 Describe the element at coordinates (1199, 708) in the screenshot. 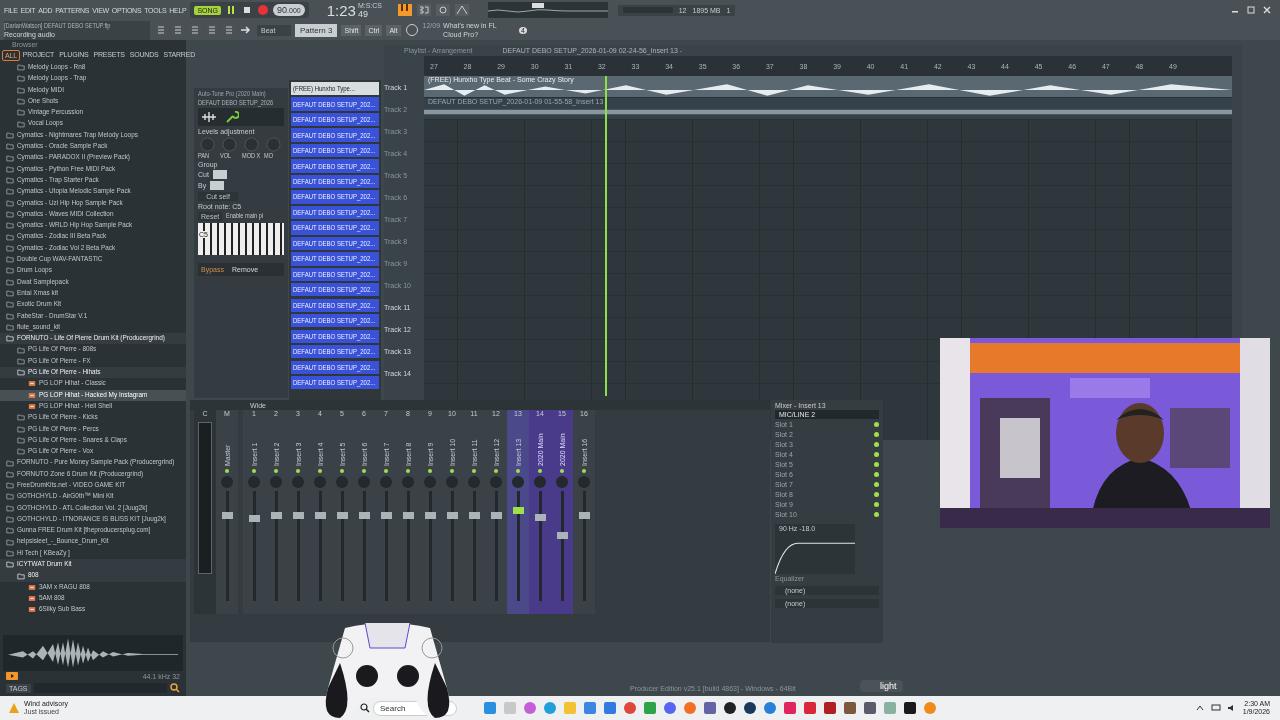

I see `chevron-up-icon` at that location.